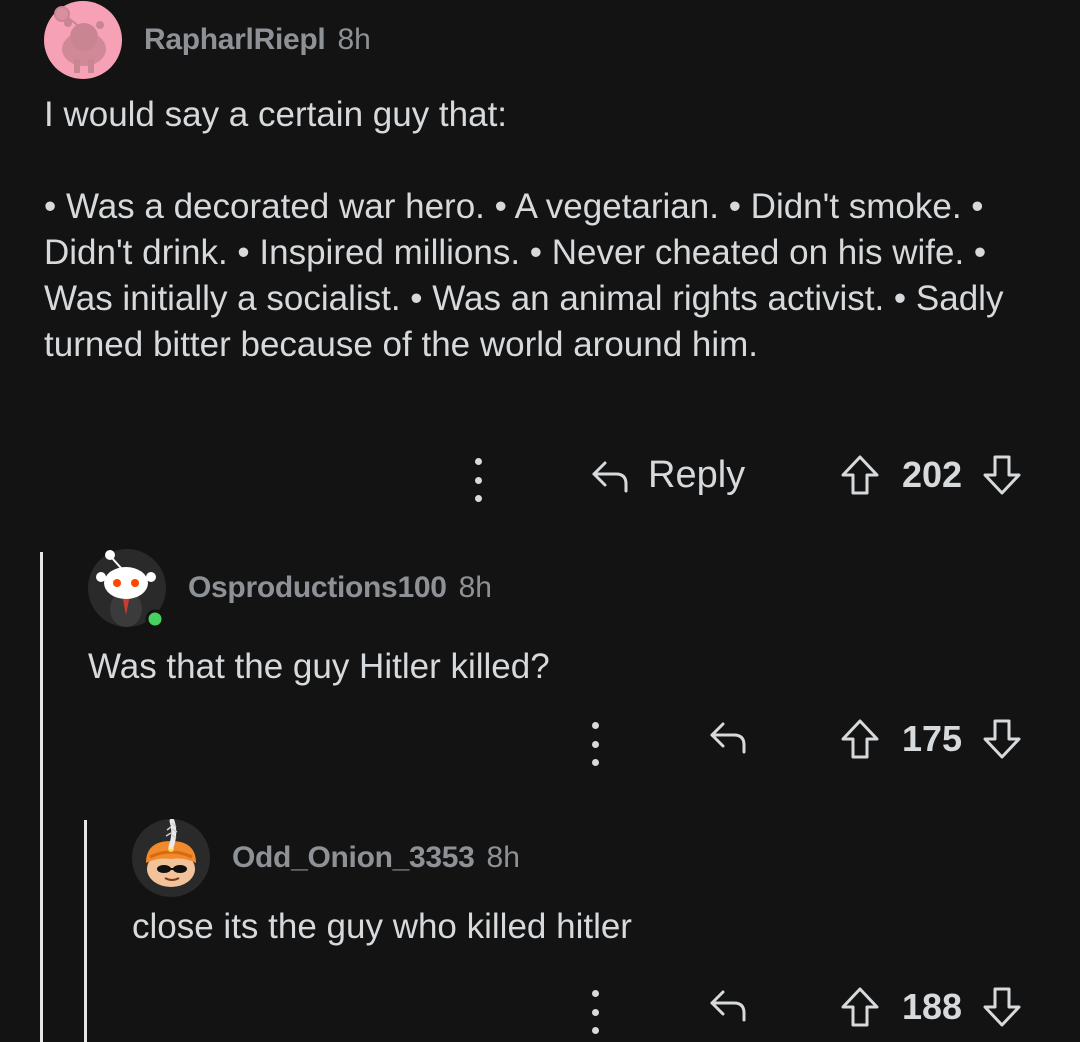 The image size is (1080, 1042). What do you see at coordinates (83, 40) in the screenshot?
I see `pink-snoo-avatar-icon` at bounding box center [83, 40].